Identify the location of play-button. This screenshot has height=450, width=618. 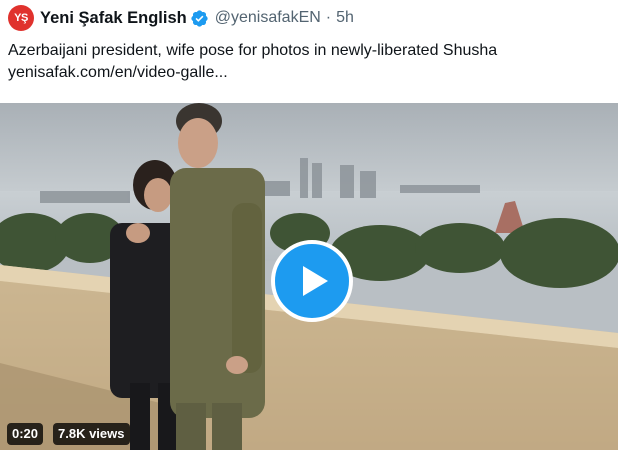
(312, 281).